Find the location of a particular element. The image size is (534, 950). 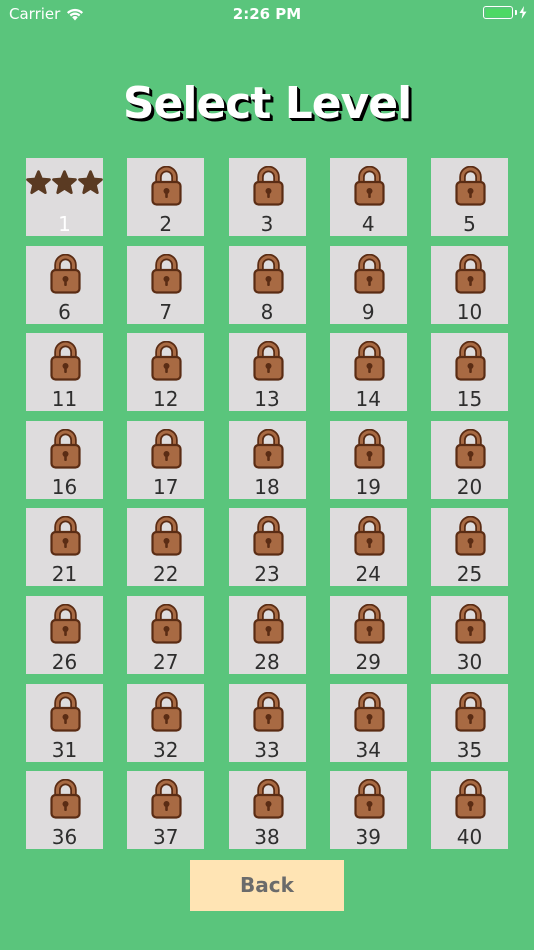

level-tile-19: 19 is located at coordinates (368, 459).